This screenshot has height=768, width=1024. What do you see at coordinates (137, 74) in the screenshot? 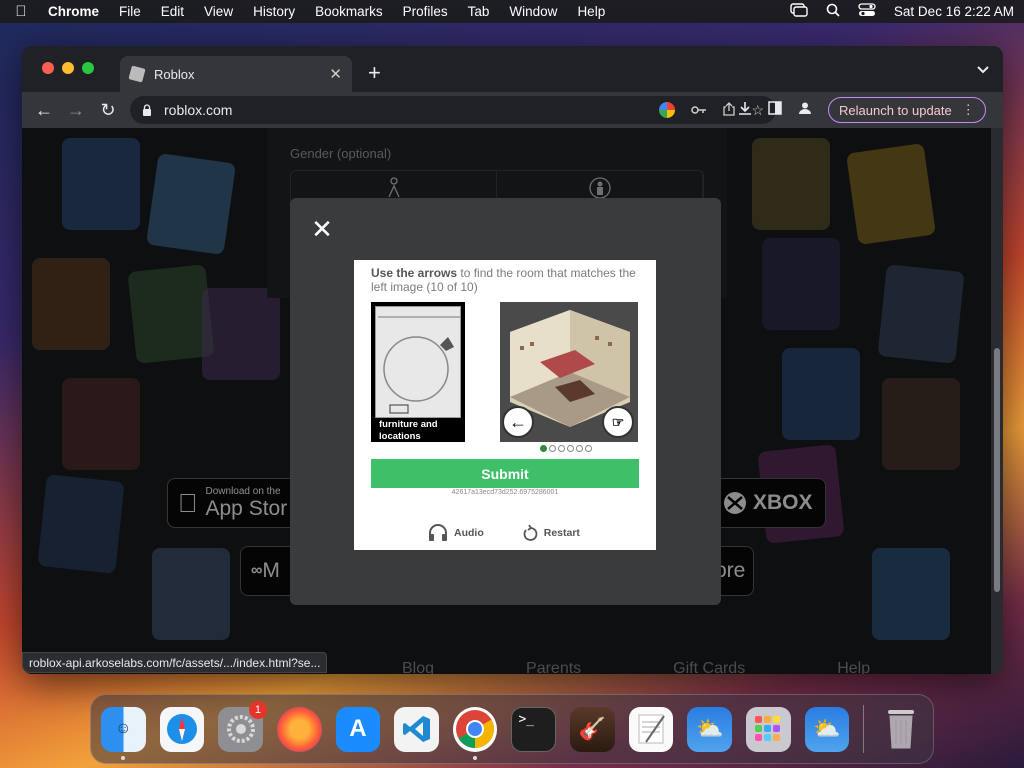
I see `roblox-favicon-icon` at bounding box center [137, 74].